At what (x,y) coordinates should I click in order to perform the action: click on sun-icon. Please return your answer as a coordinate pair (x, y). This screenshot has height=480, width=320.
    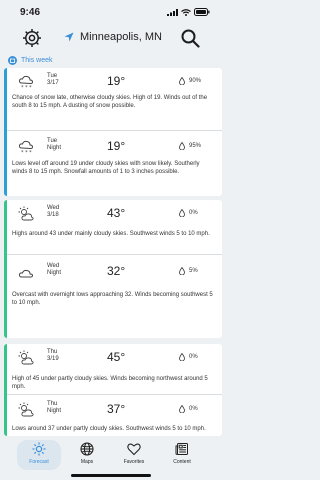
    Looking at the image, I should click on (39, 449).